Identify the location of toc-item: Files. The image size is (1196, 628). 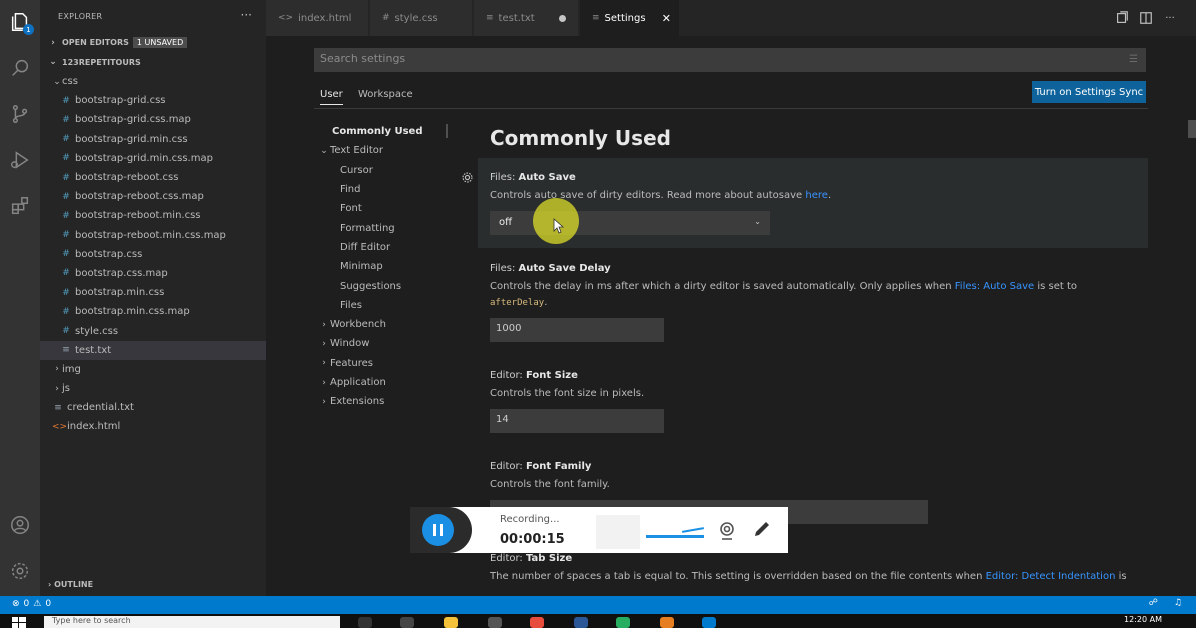
(384, 305).